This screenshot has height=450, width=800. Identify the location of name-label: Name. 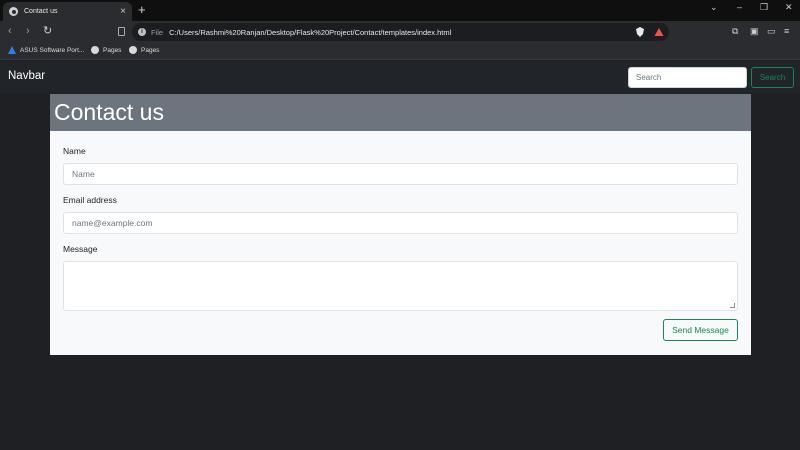
(74, 151).